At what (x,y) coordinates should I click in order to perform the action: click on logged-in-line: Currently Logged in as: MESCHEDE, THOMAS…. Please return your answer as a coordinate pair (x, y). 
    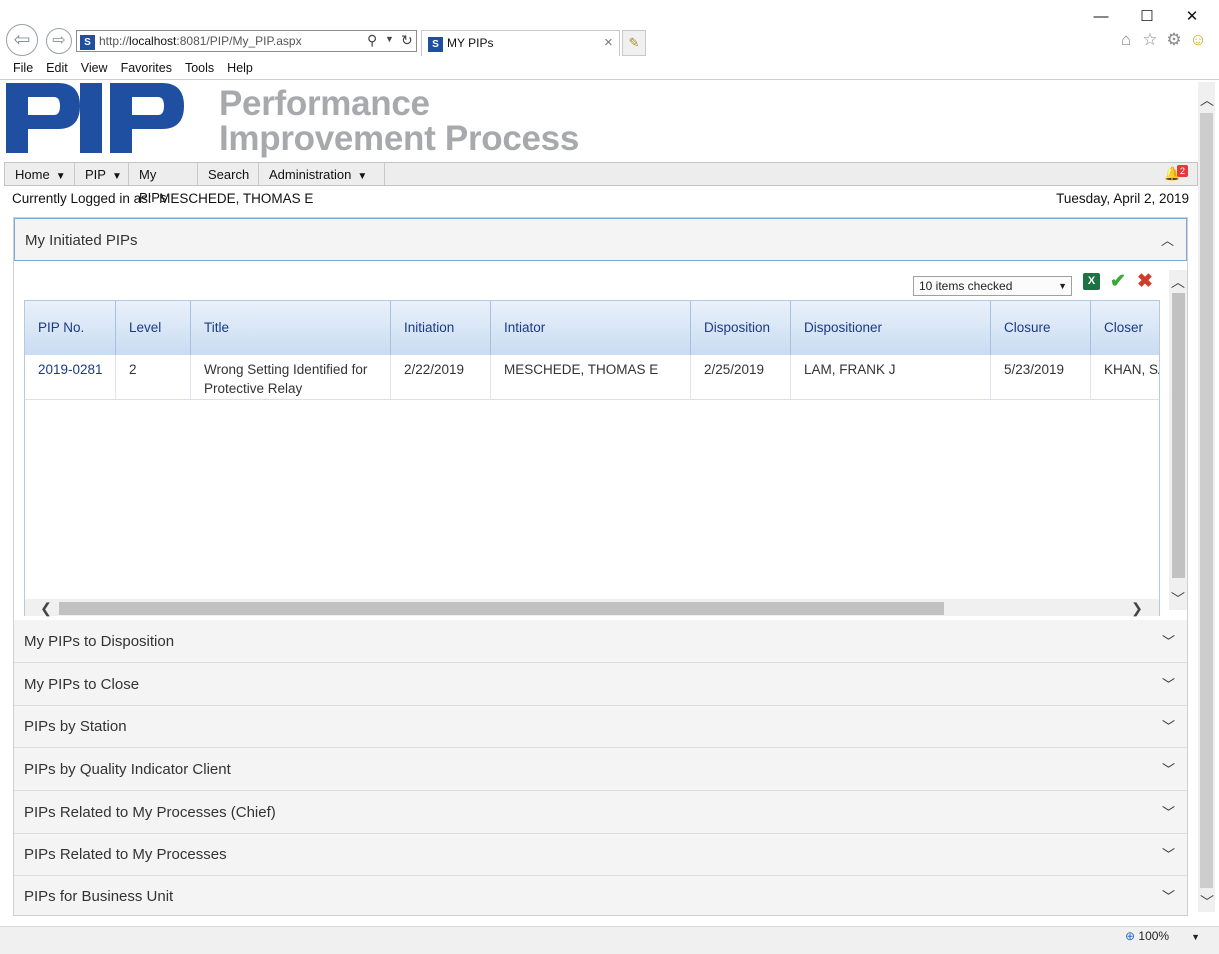
    Looking at the image, I should click on (162, 198).